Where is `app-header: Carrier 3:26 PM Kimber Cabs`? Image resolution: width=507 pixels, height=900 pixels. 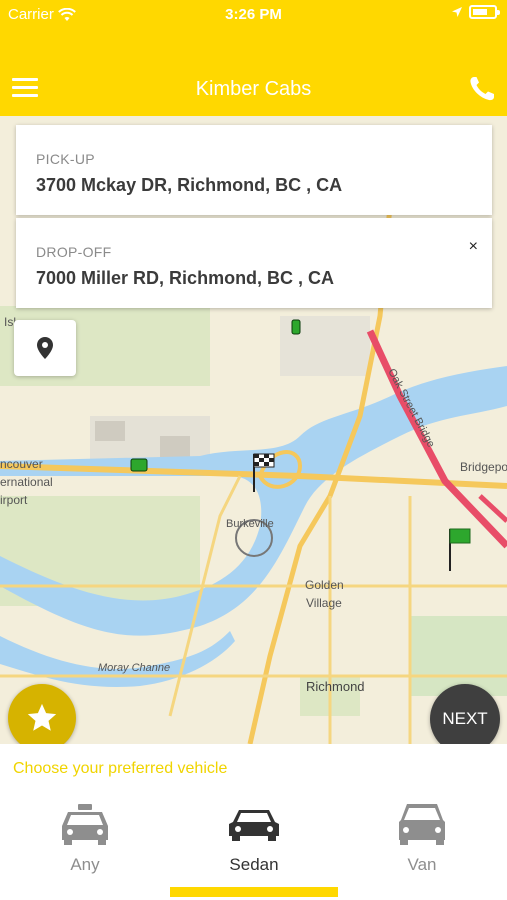
app-header: Carrier 3:26 PM Kimber Cabs is located at coordinates (253, 58).